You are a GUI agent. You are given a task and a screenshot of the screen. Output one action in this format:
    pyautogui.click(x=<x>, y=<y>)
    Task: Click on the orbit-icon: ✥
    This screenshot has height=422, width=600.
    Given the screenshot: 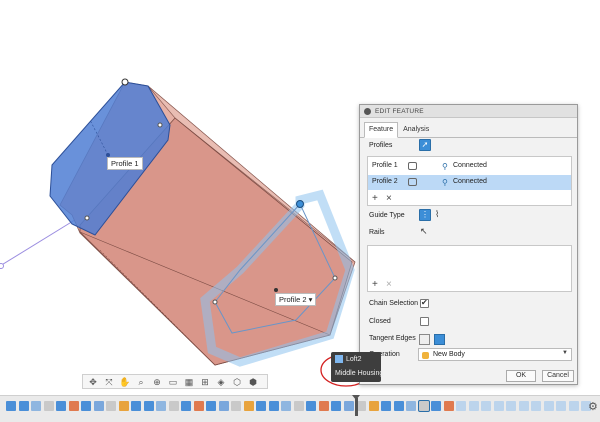 What is the action you would take?
    pyautogui.click(x=93, y=382)
    